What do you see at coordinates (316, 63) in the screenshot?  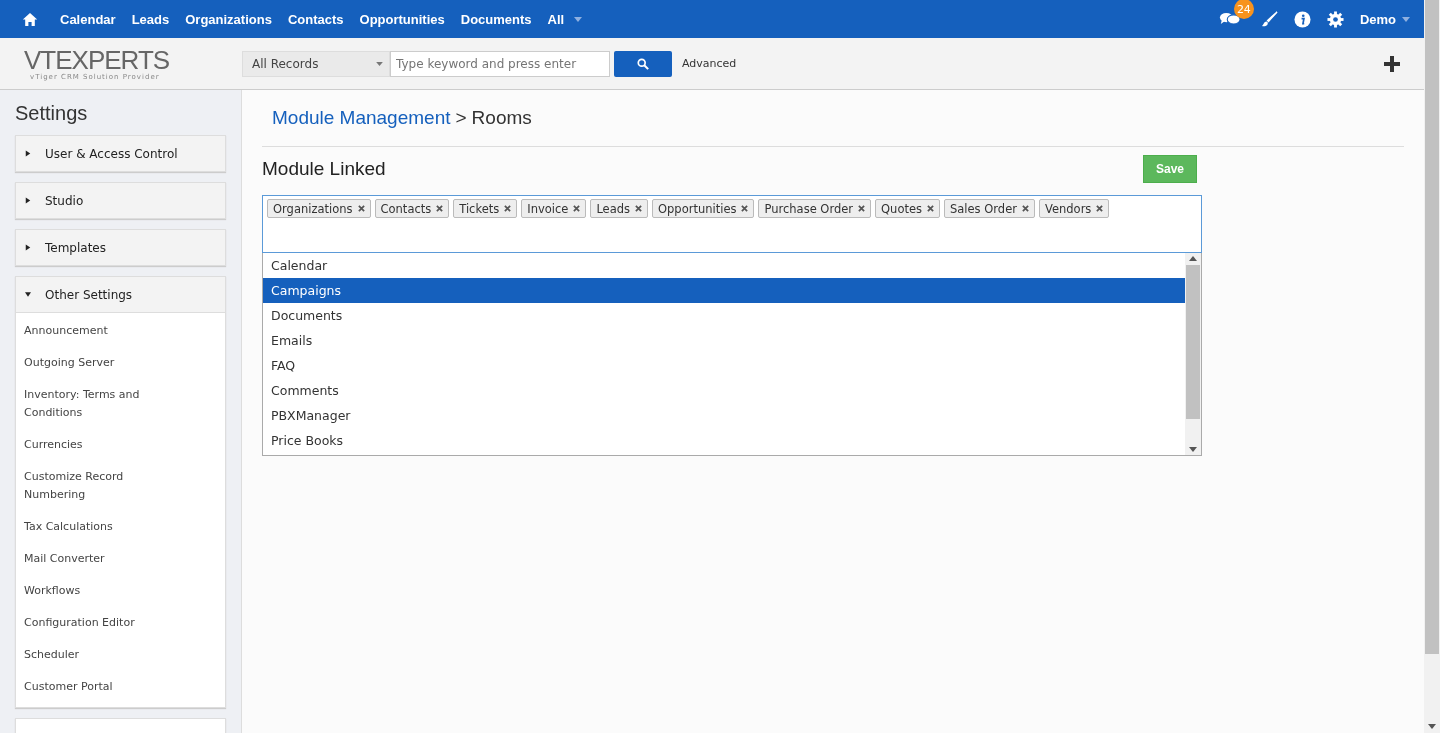 I see `record-scope-dropdown: All Records` at bounding box center [316, 63].